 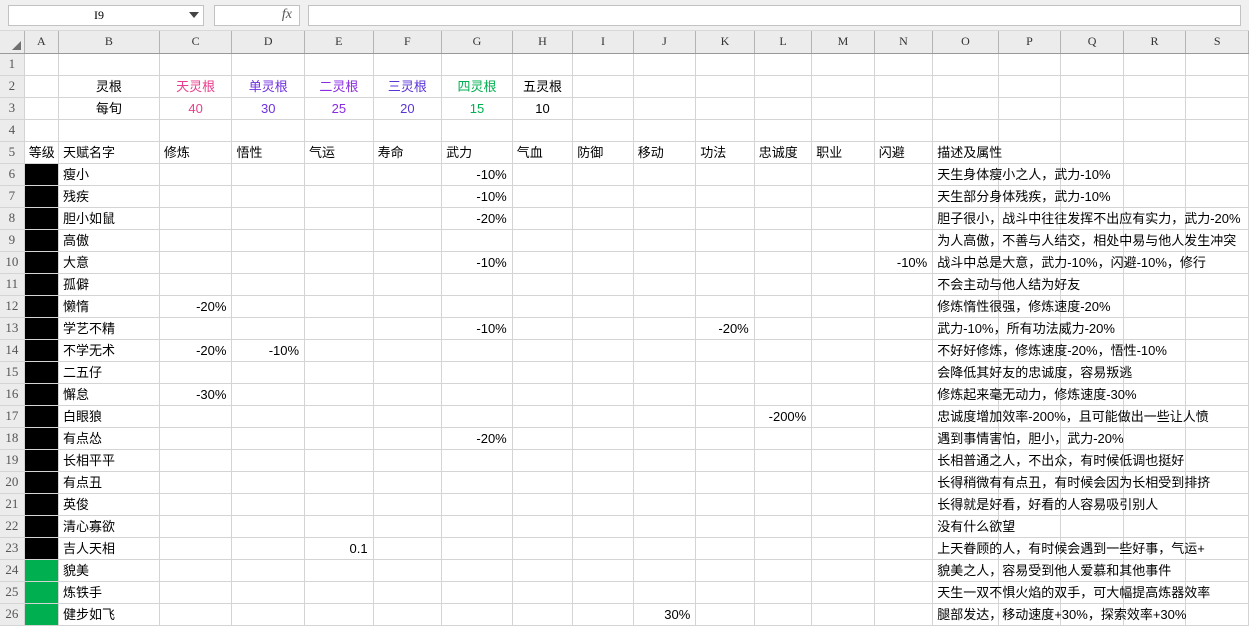 I want to click on cell-Q12, so click(x=1092, y=306).